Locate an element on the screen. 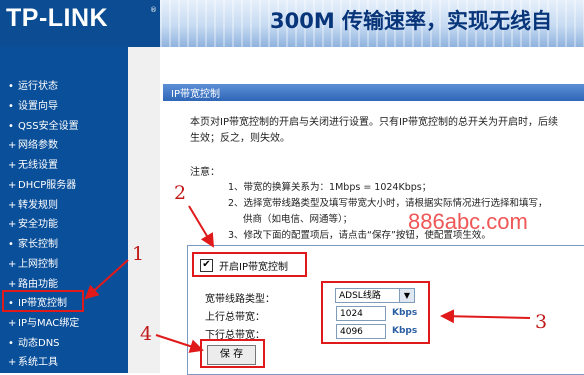 The image size is (584, 375). annotation-number-4: 4 is located at coordinates (146, 334).